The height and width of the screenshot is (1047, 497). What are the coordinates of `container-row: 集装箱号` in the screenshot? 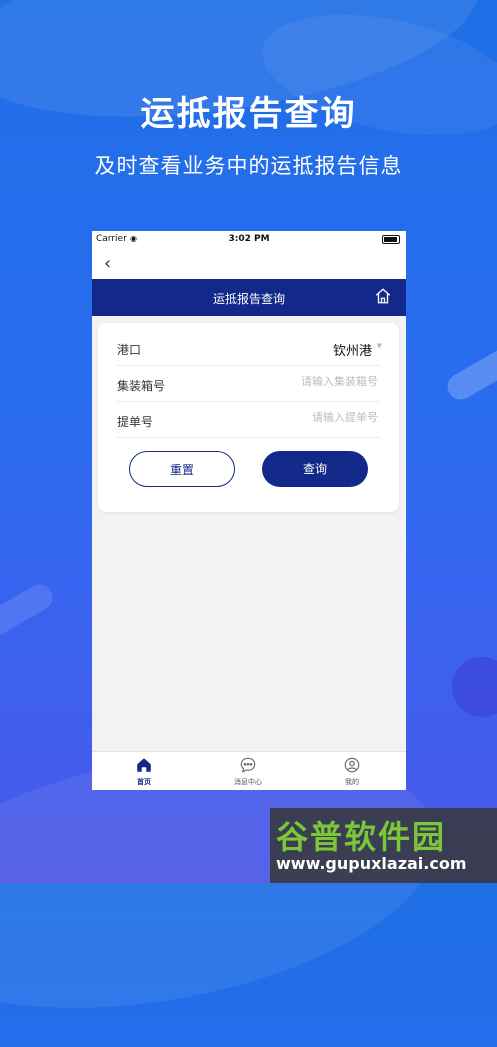 It's located at (248, 383).